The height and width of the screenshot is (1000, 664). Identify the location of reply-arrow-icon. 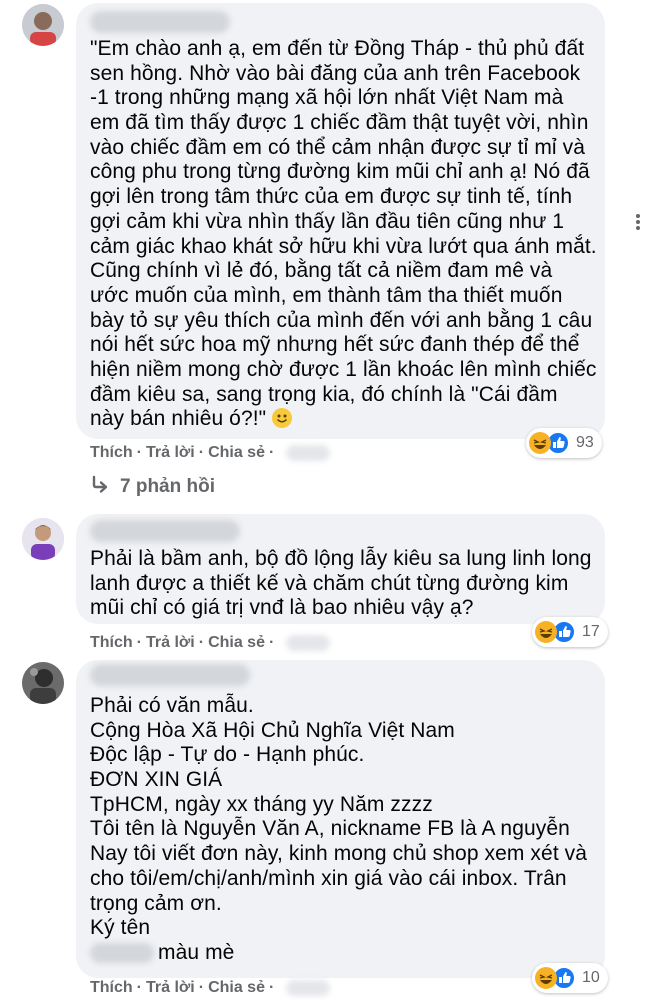
(100, 487).